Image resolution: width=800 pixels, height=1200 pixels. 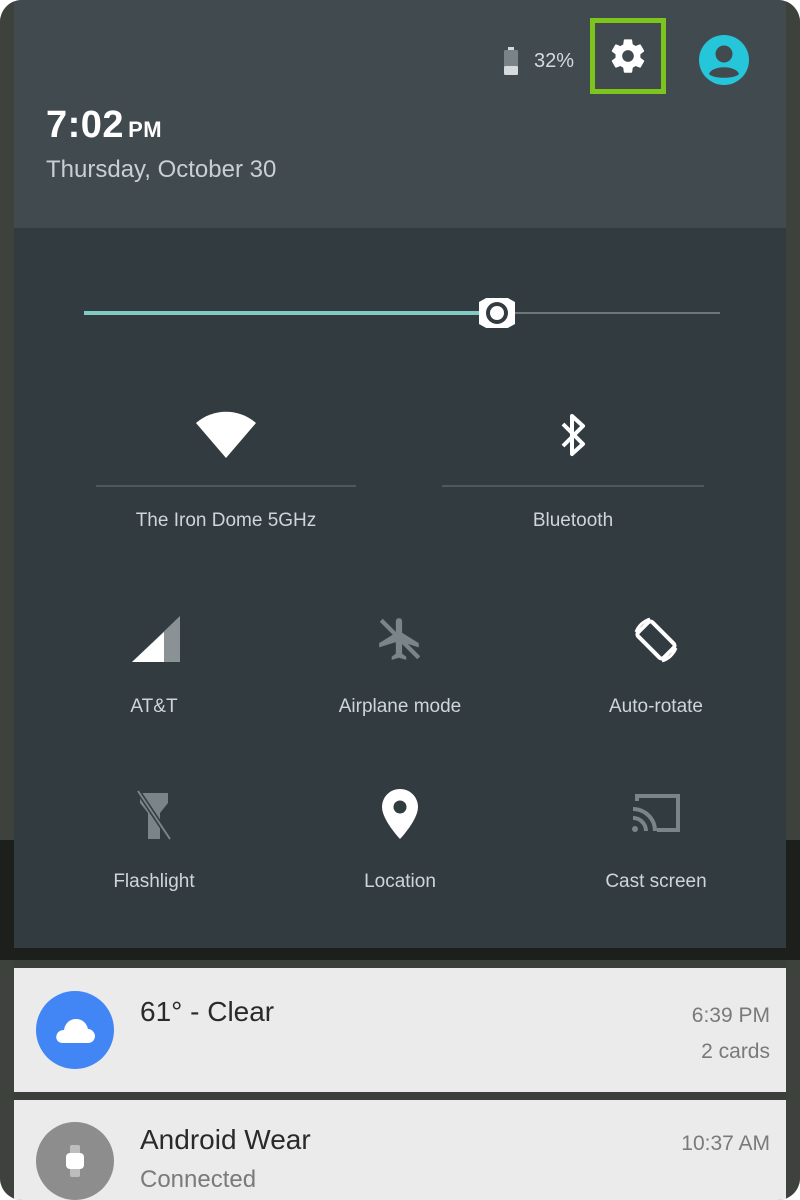 I want to click on tile-flashlight: Flashlight, so click(x=154, y=838).